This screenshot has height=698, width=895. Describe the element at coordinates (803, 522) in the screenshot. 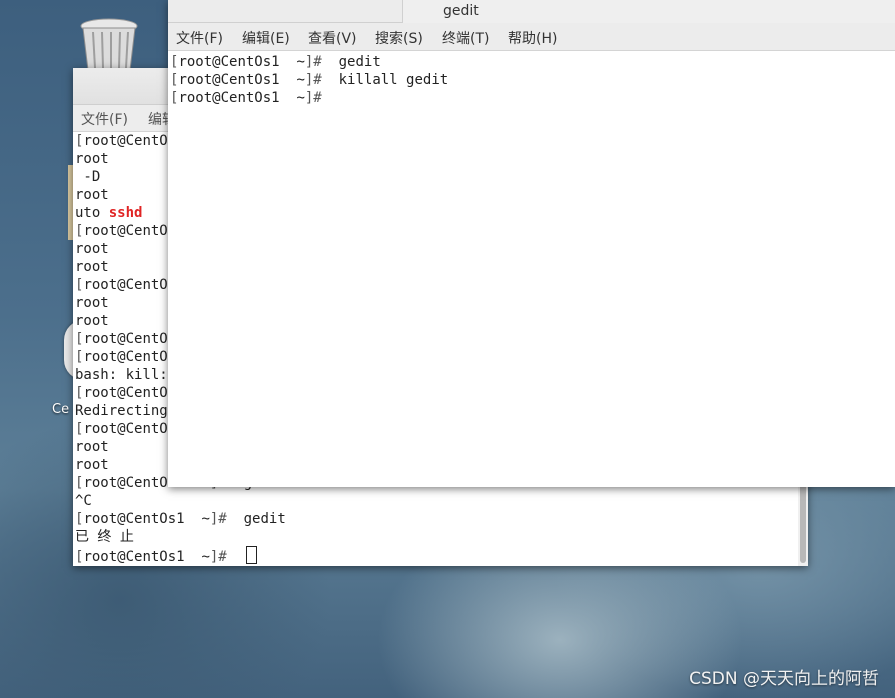

I see `scrollbar-thumb` at that location.